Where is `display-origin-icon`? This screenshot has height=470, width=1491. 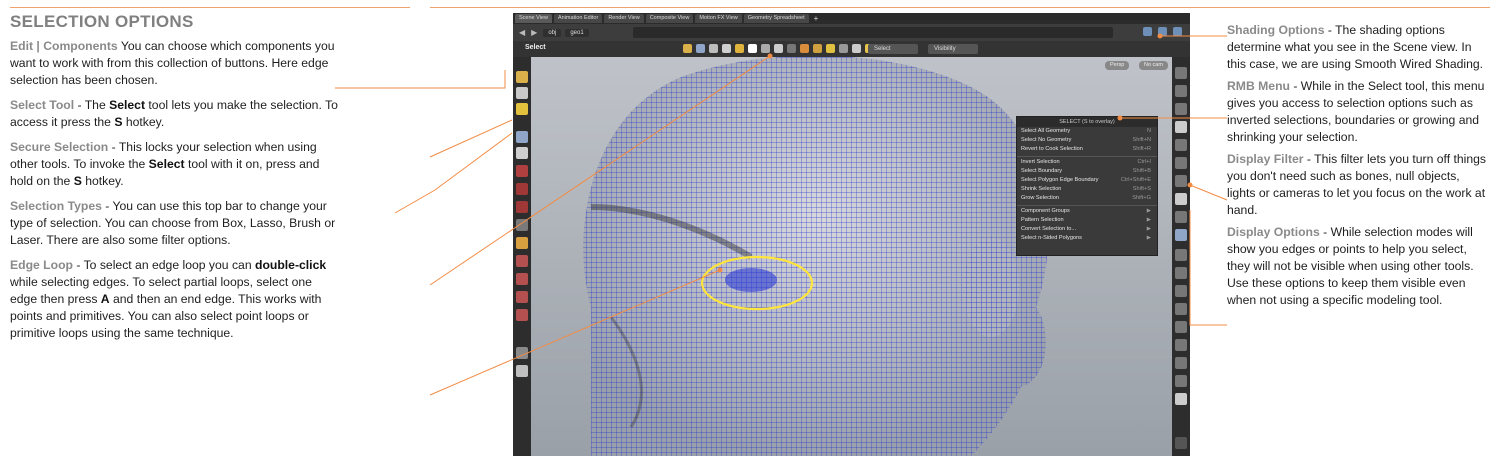
display-origin-icon is located at coordinates (1181, 345).